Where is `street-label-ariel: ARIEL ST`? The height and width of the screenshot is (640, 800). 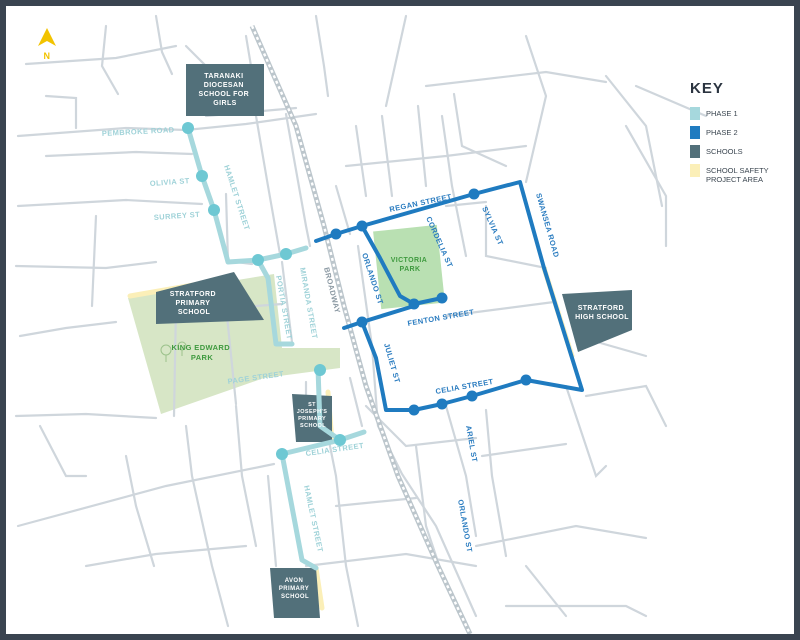
street-label-ariel: ARIEL ST is located at coordinates (471, 444).